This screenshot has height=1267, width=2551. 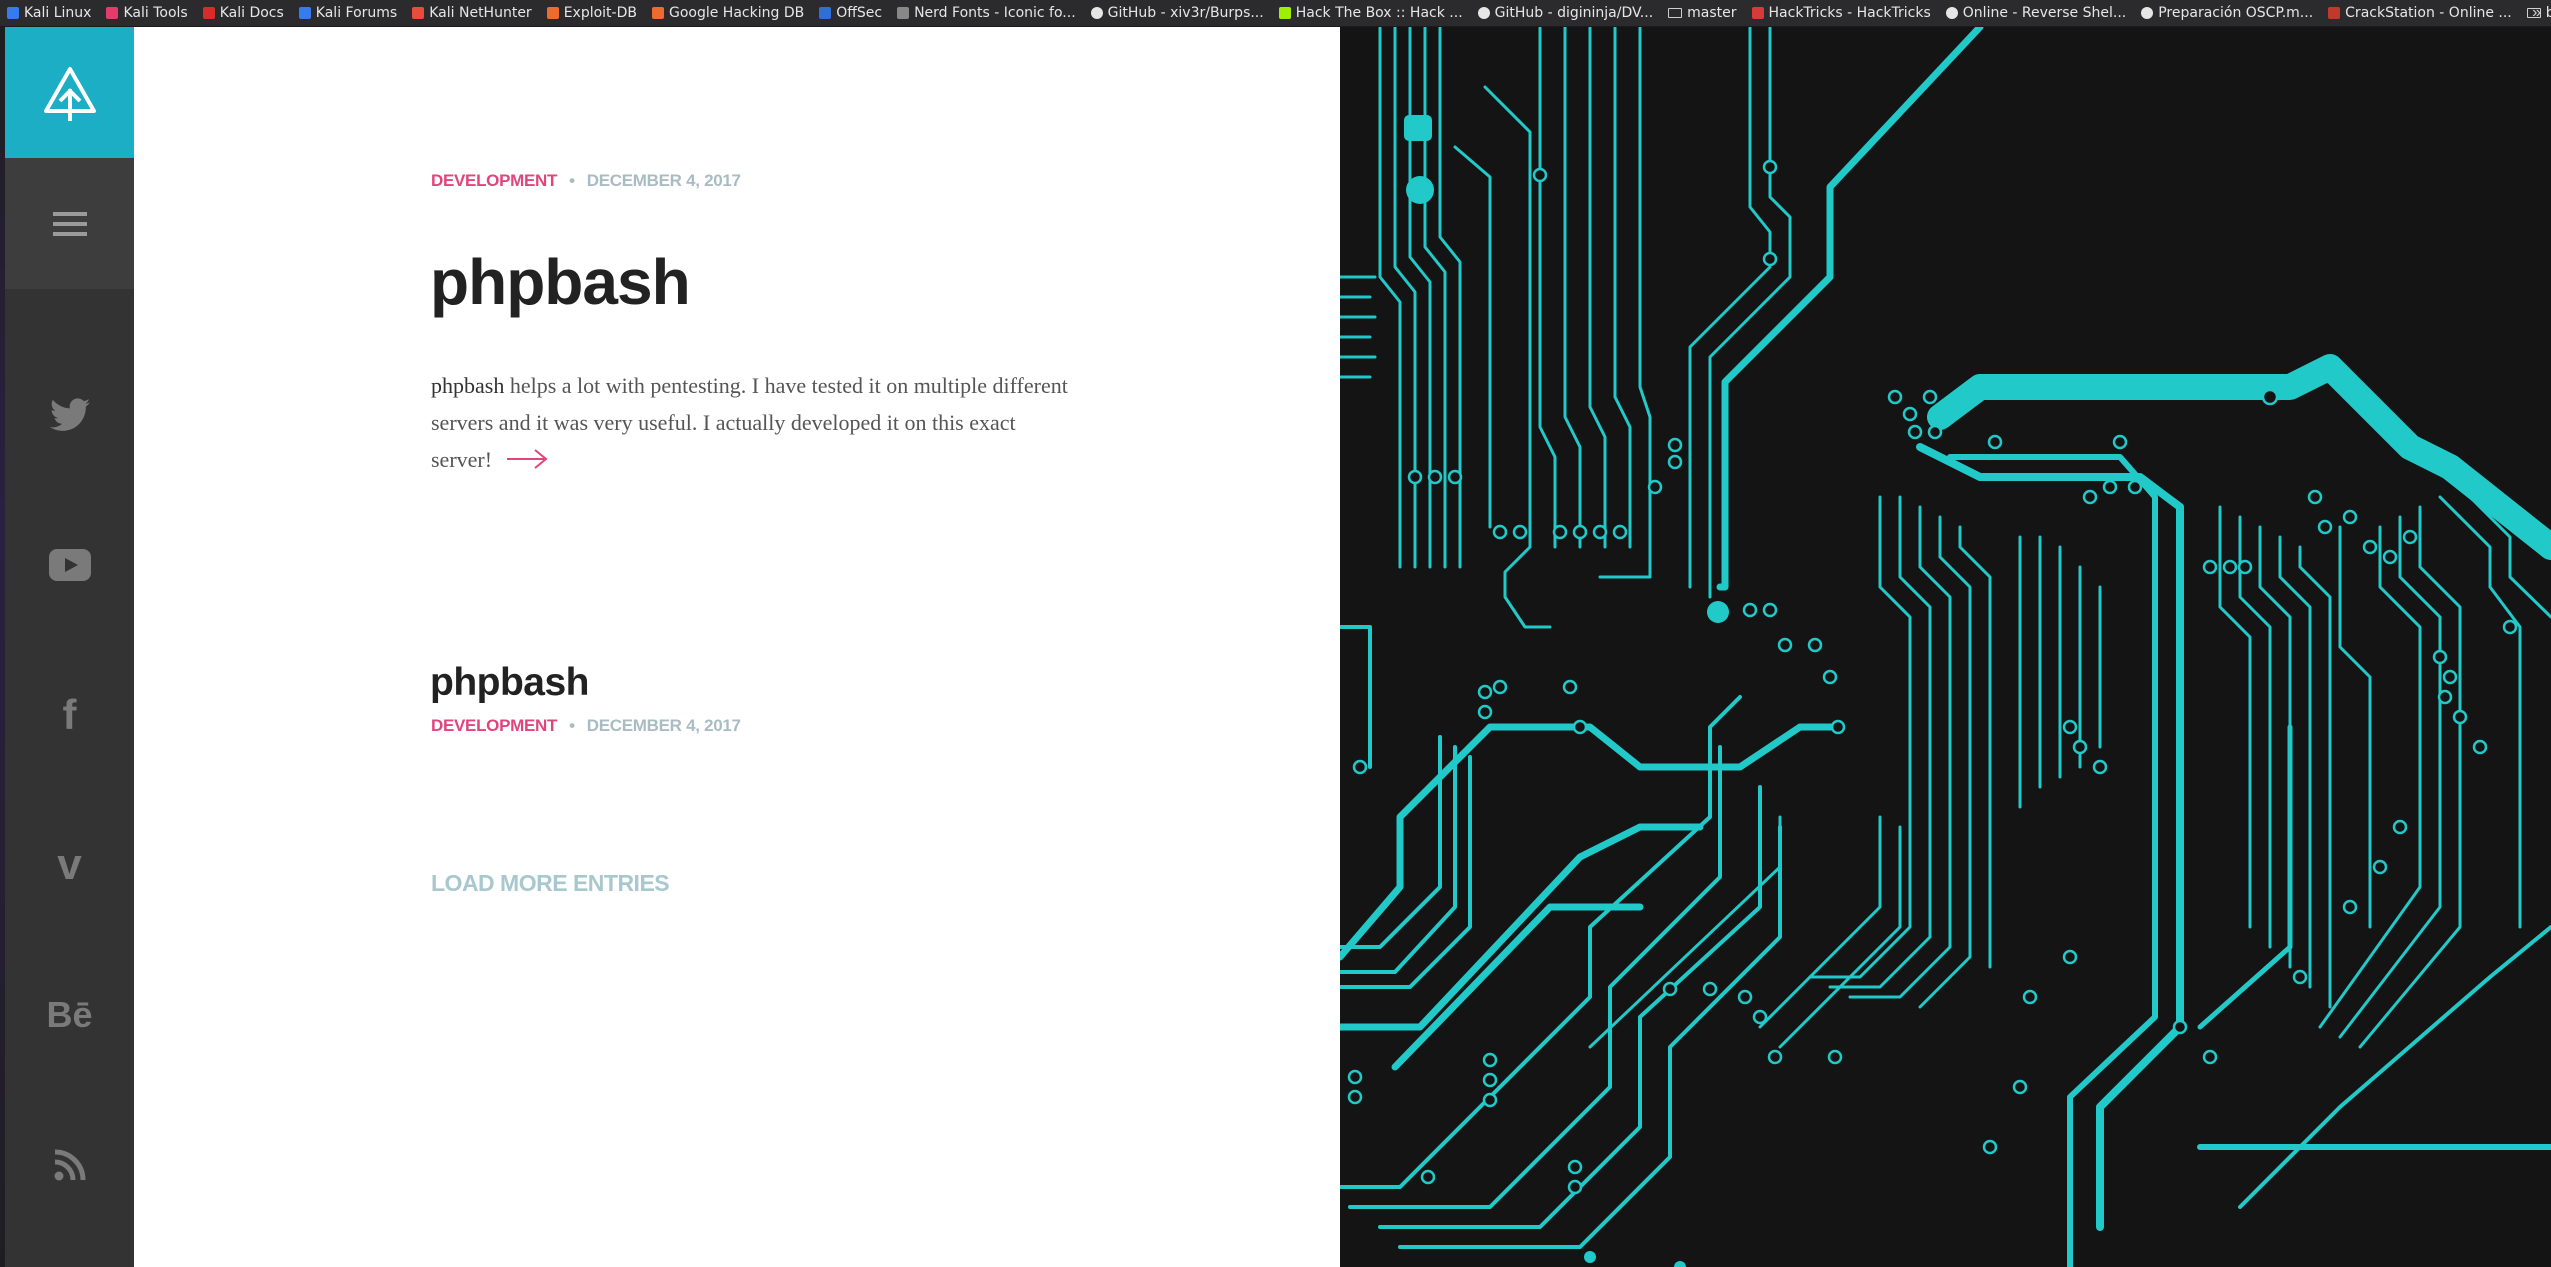 I want to click on bookmark-master: master, so click(x=1702, y=13).